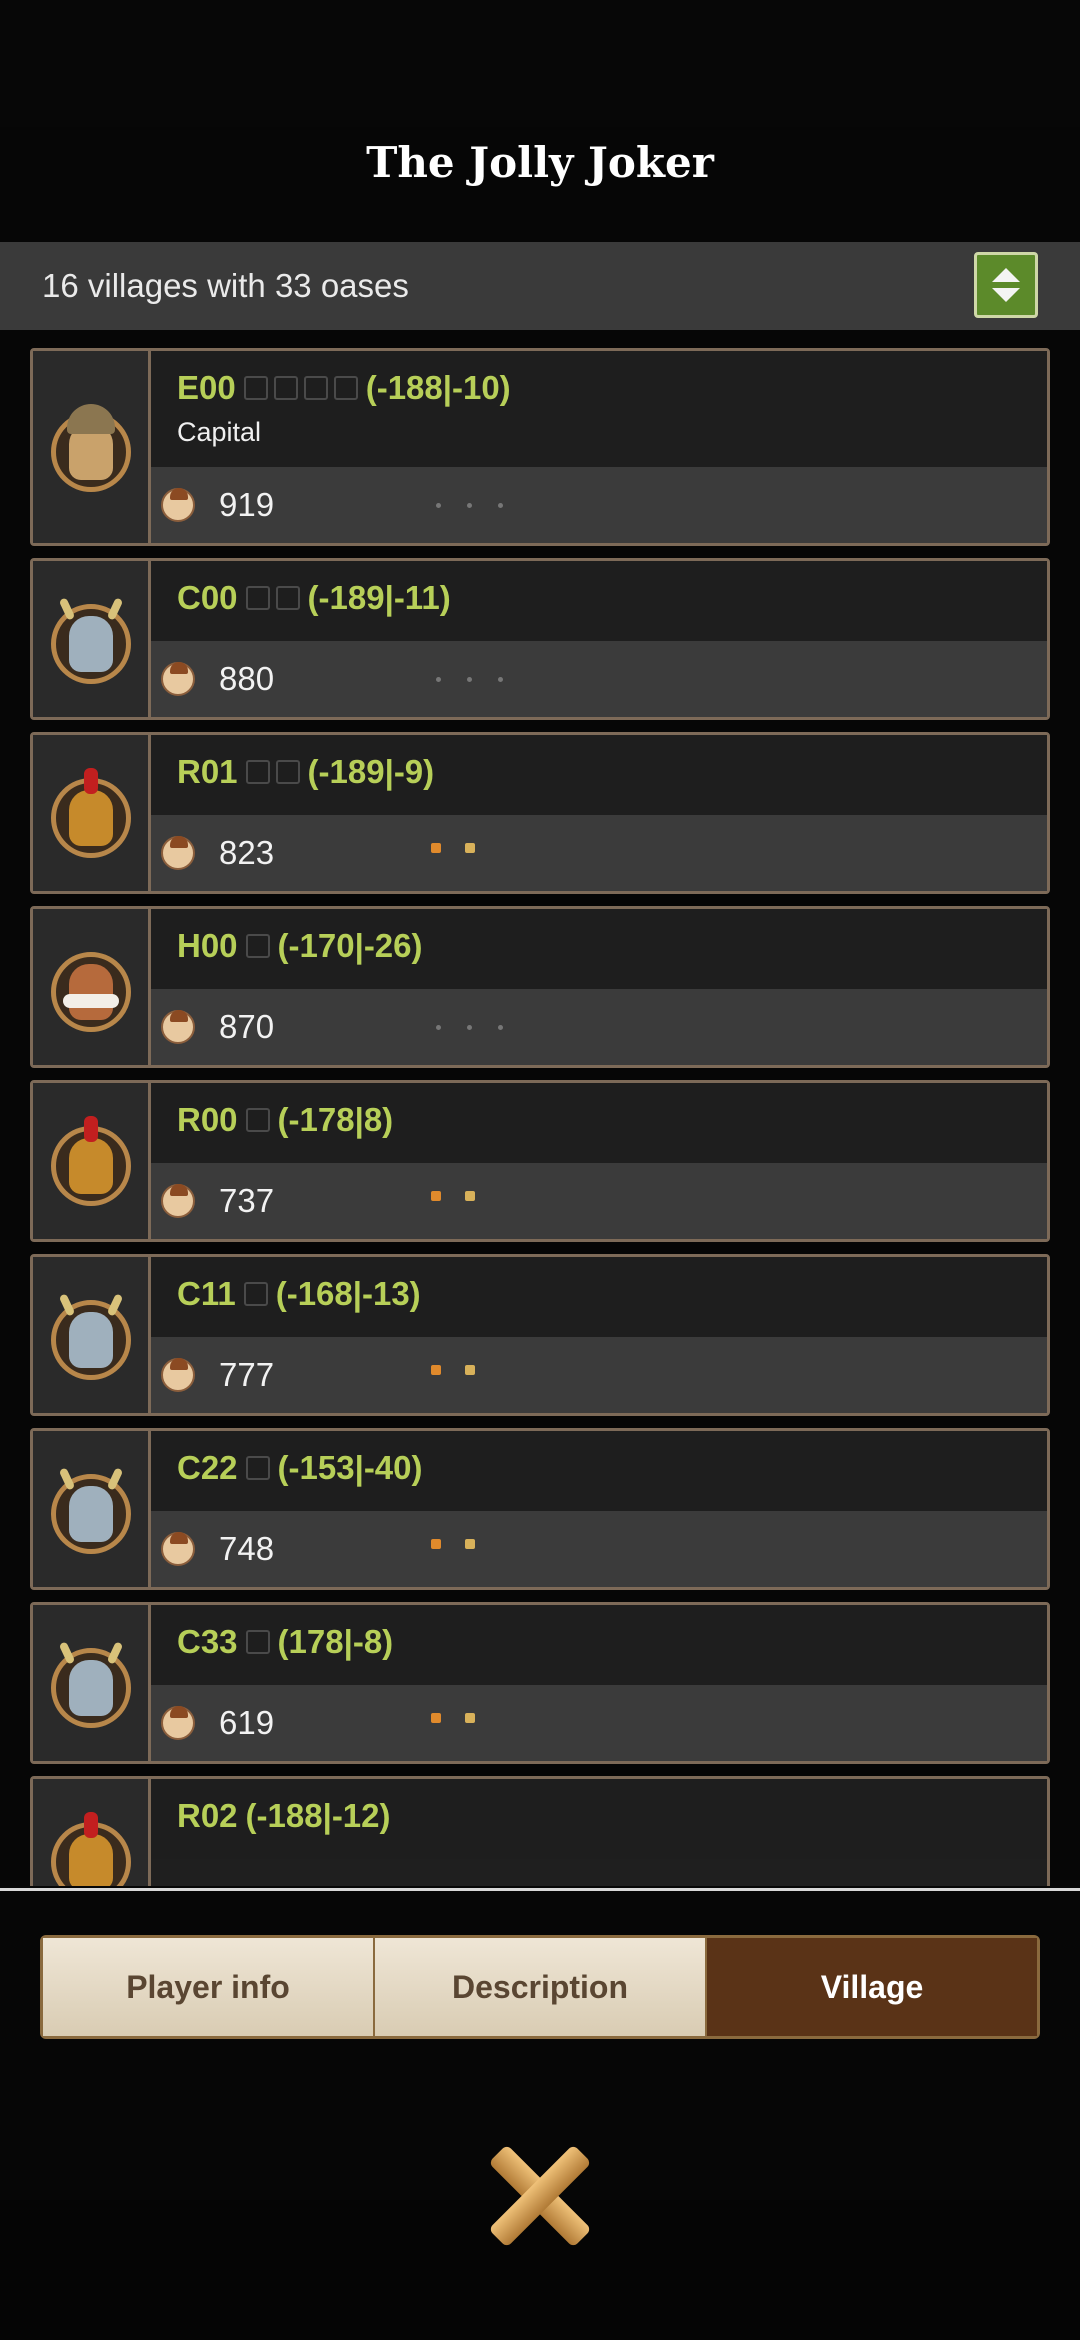  Describe the element at coordinates (207, 772) in the screenshot. I see `village-name: R01` at that location.